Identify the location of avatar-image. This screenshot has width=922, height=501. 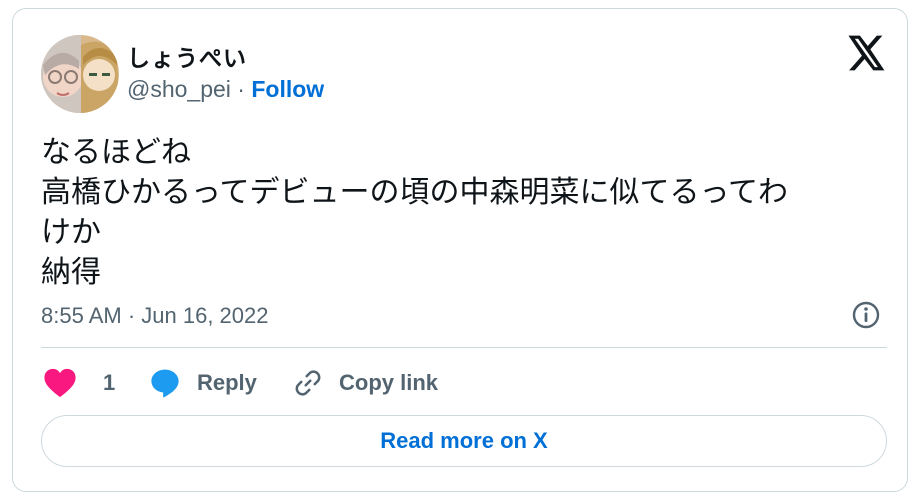
(80, 74).